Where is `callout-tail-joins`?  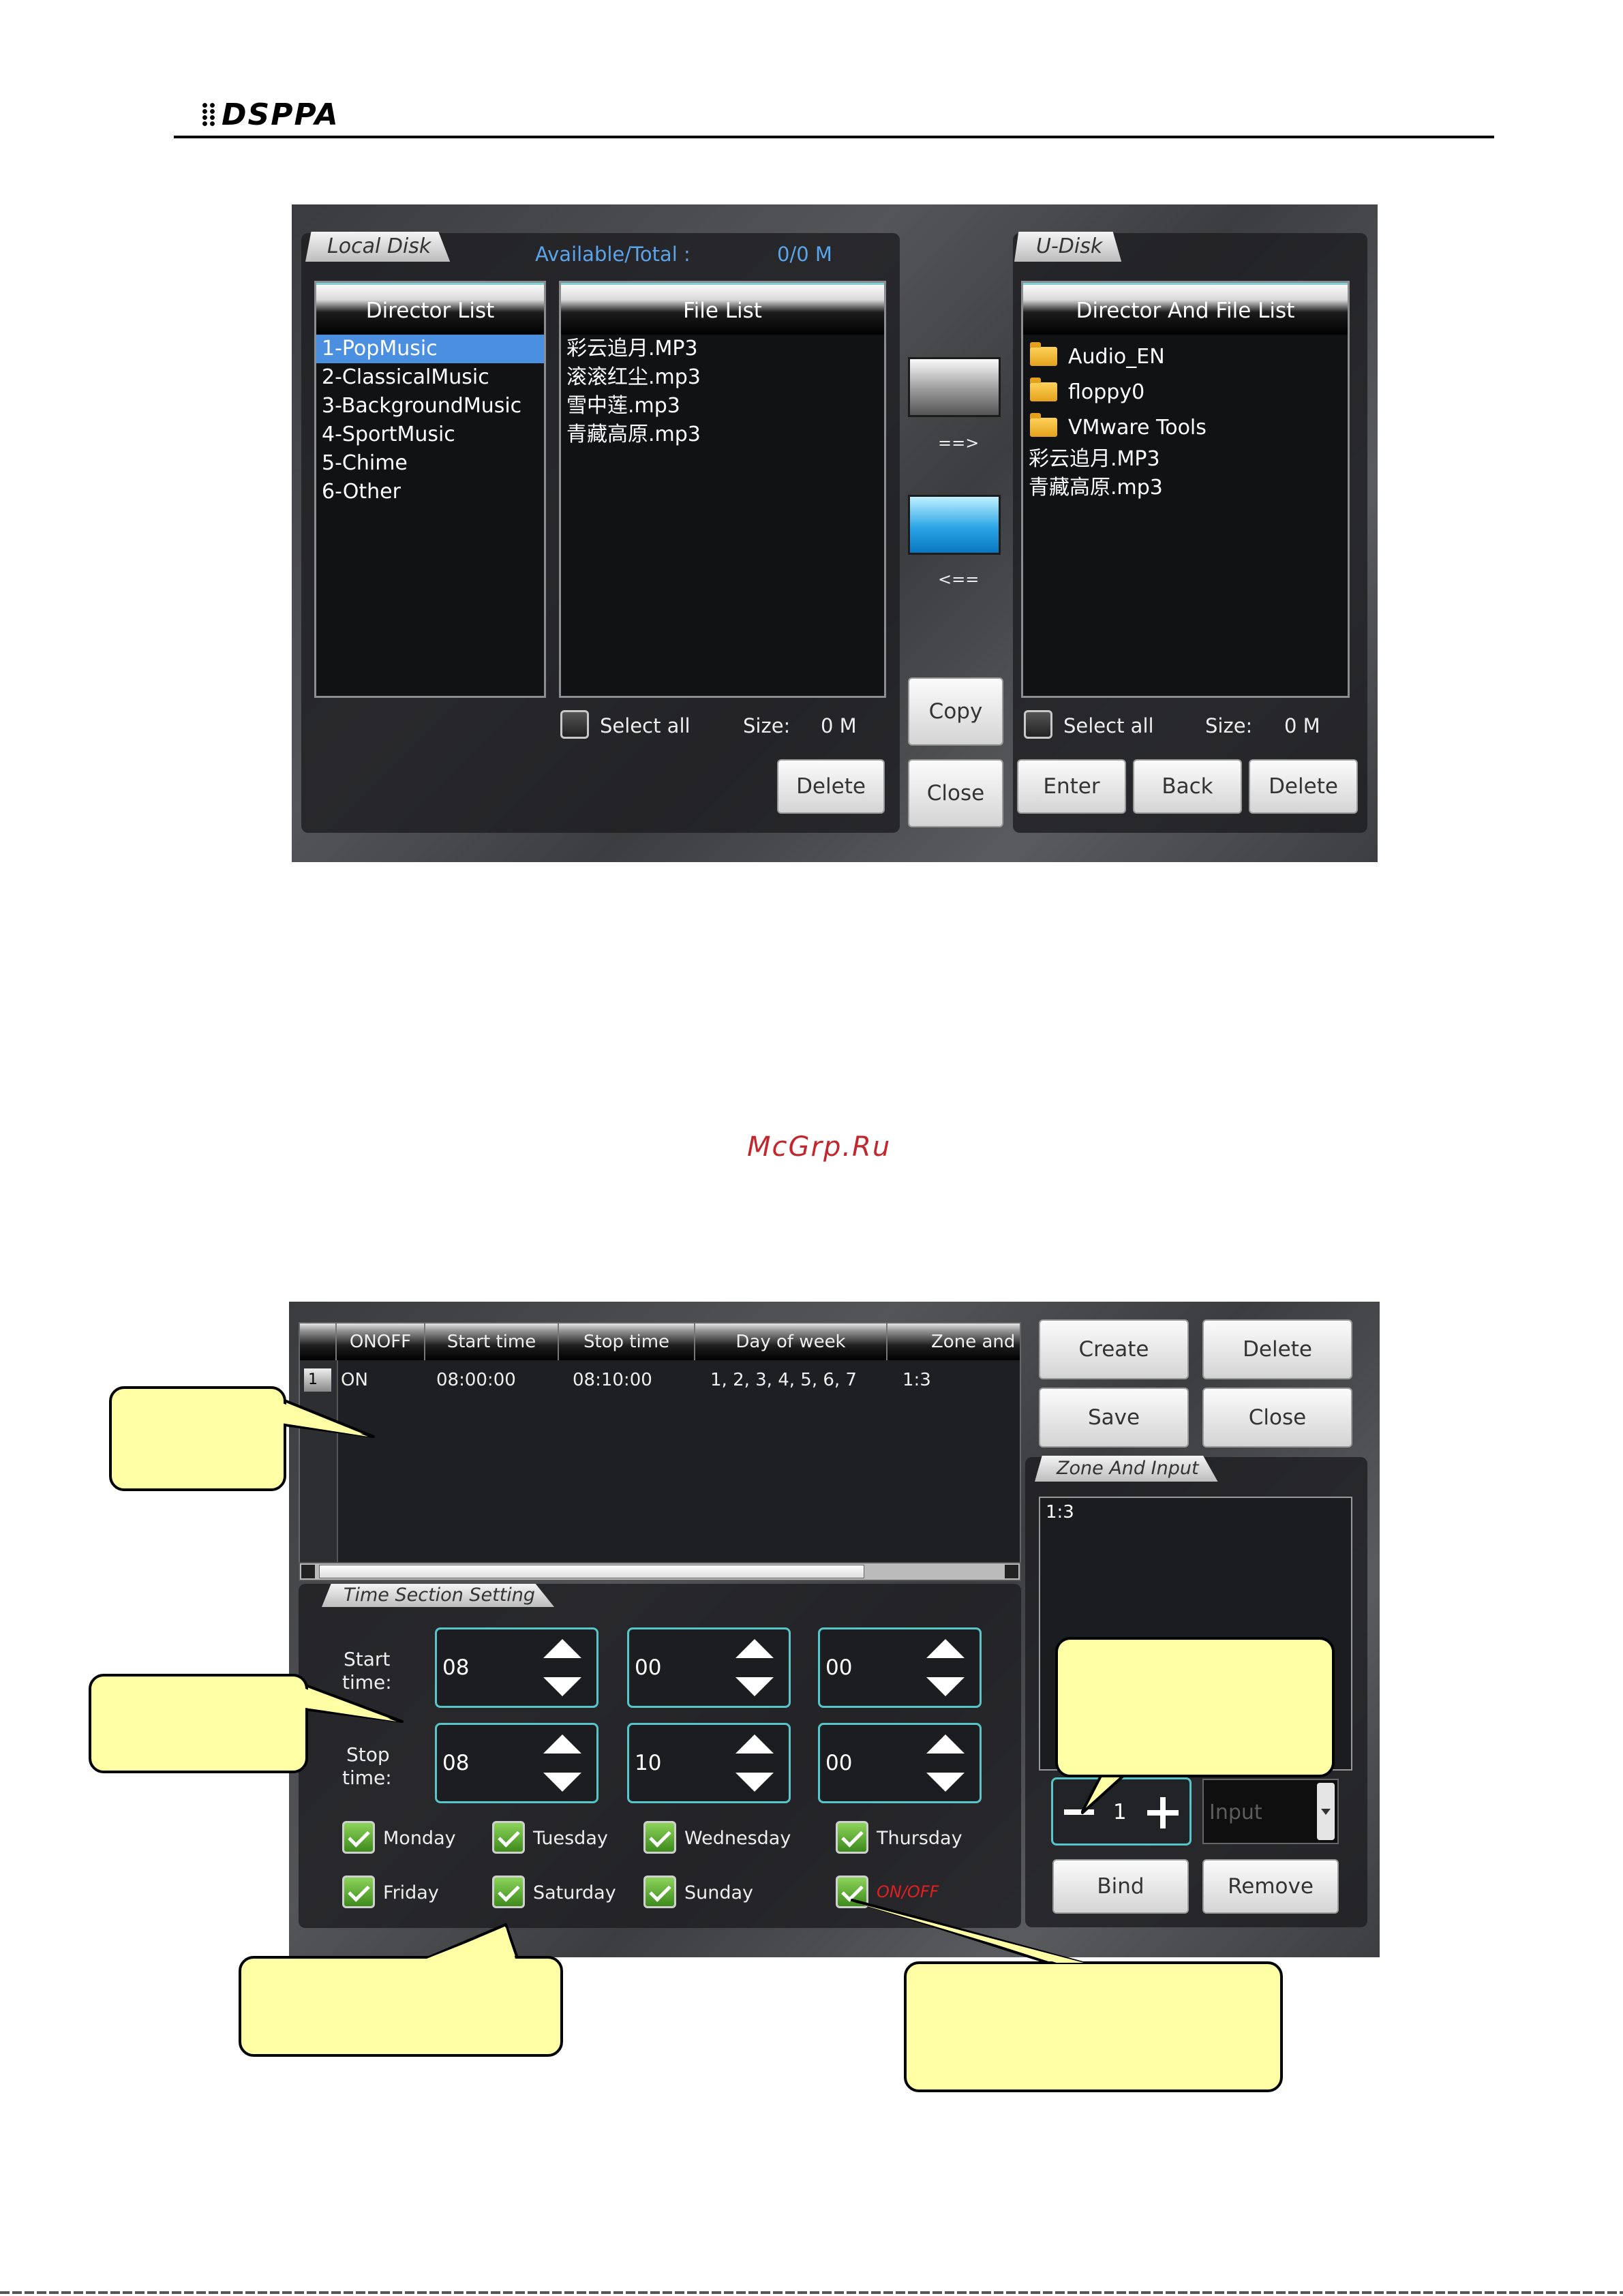 callout-tail-joins is located at coordinates (682, 1683).